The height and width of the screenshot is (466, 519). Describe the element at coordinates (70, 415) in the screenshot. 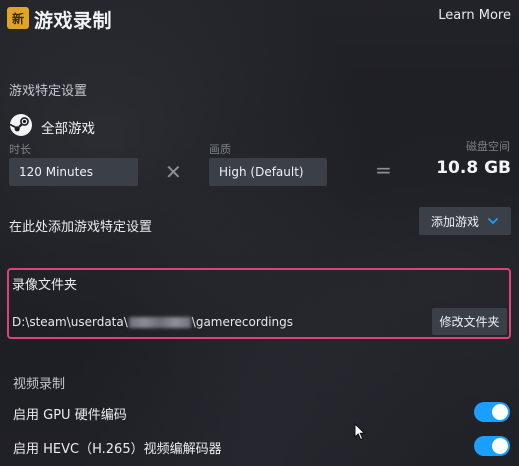

I see `gpu-encoding-label: 启用 GPU 硬件编码` at that location.